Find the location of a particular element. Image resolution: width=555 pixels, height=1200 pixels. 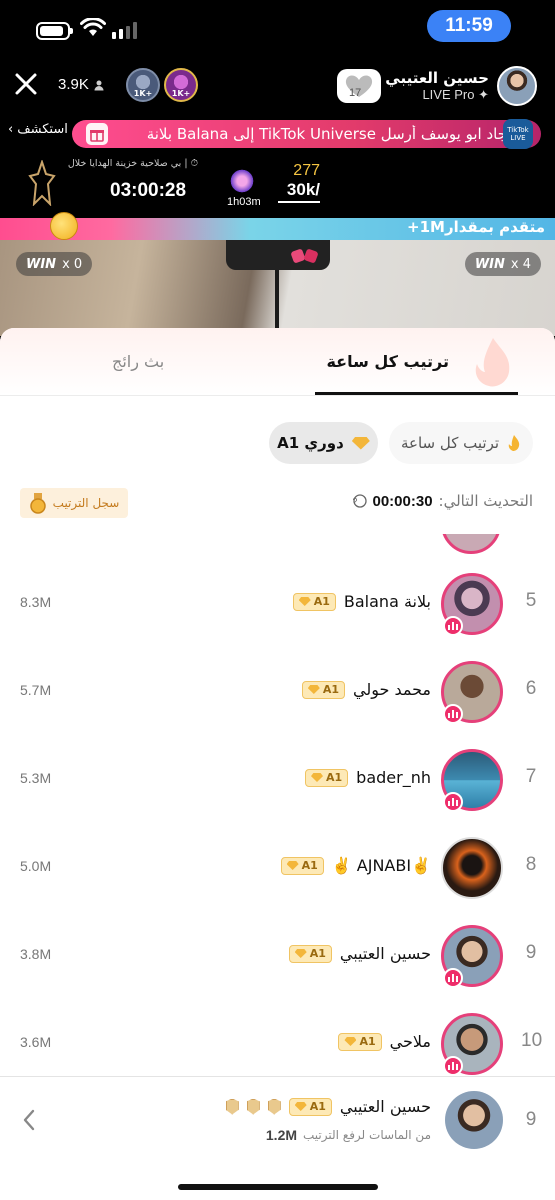

treasure-label: بي صلاحية خزينة الهدايا خلال is located at coordinates (124, 163).